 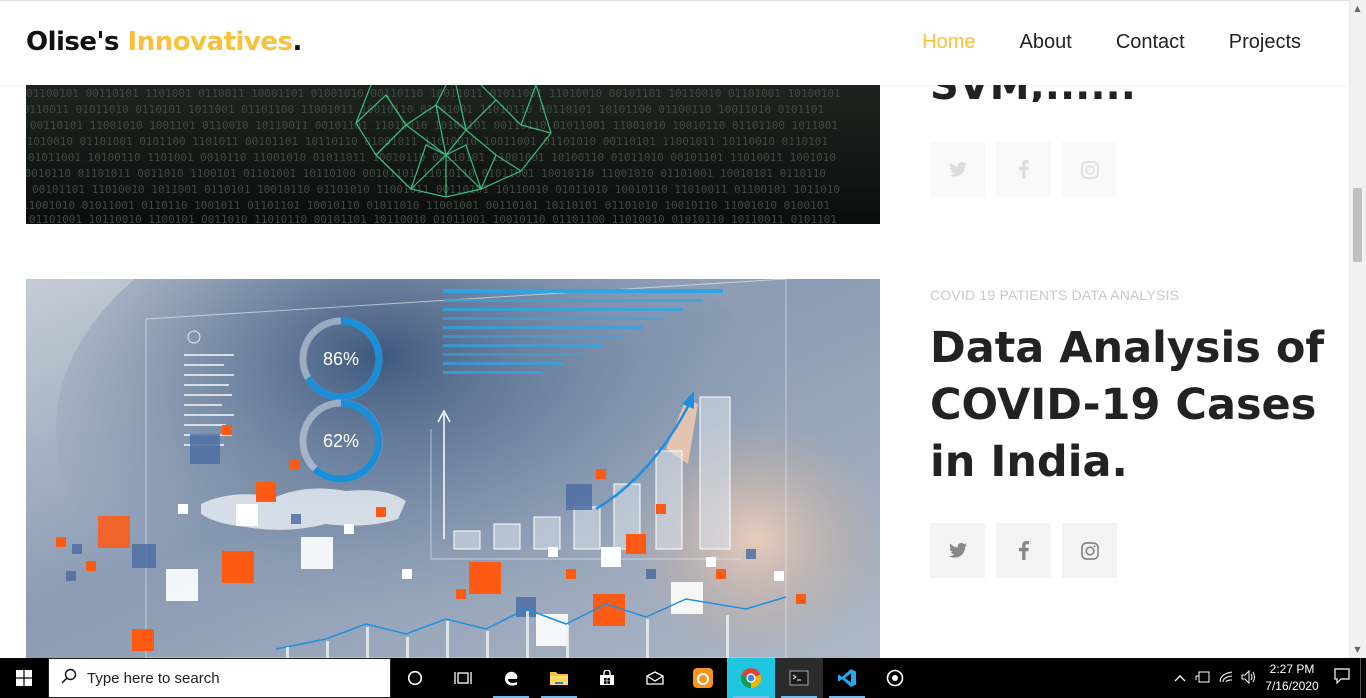 What do you see at coordinates (24, 678) in the screenshot?
I see `windows-start-icon` at bounding box center [24, 678].